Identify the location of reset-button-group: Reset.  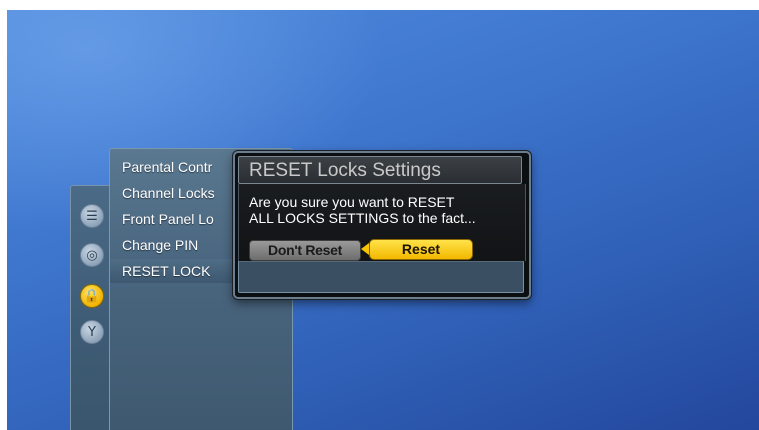
(417, 249).